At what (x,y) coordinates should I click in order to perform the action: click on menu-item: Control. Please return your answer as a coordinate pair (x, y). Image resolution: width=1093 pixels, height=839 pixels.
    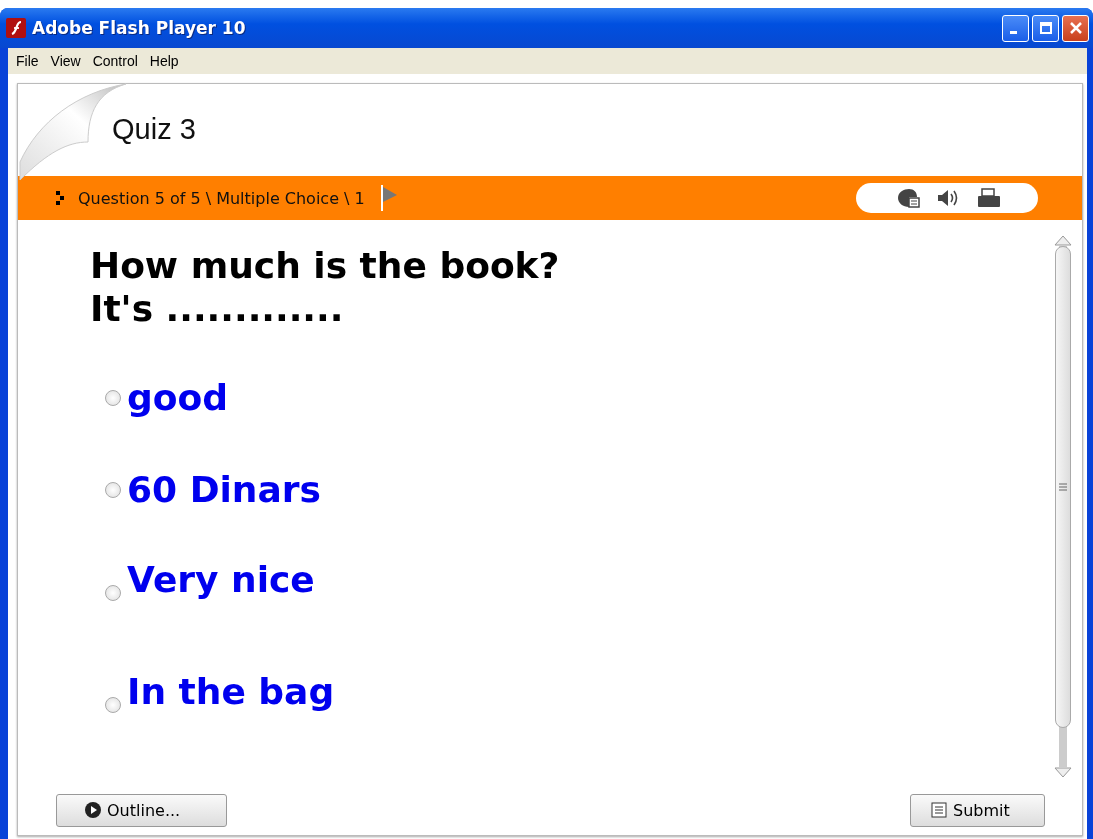
    Looking at the image, I should click on (117, 61).